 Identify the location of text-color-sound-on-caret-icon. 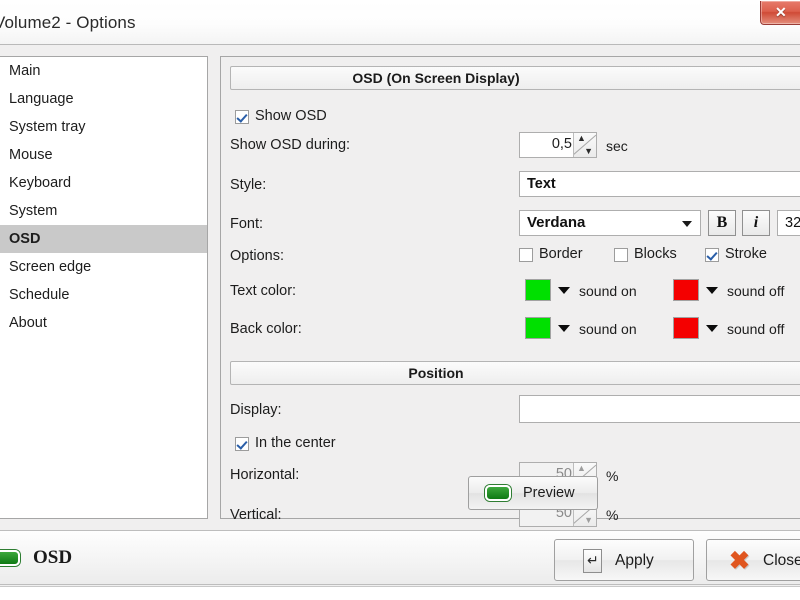
(564, 290).